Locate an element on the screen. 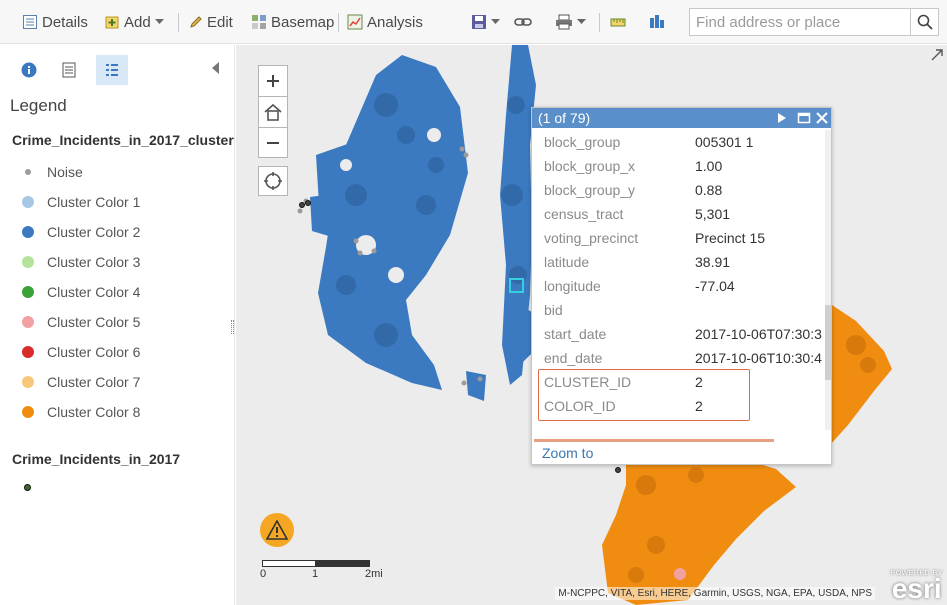 The image size is (947, 605). analysis-label: Analysis is located at coordinates (395, 22).